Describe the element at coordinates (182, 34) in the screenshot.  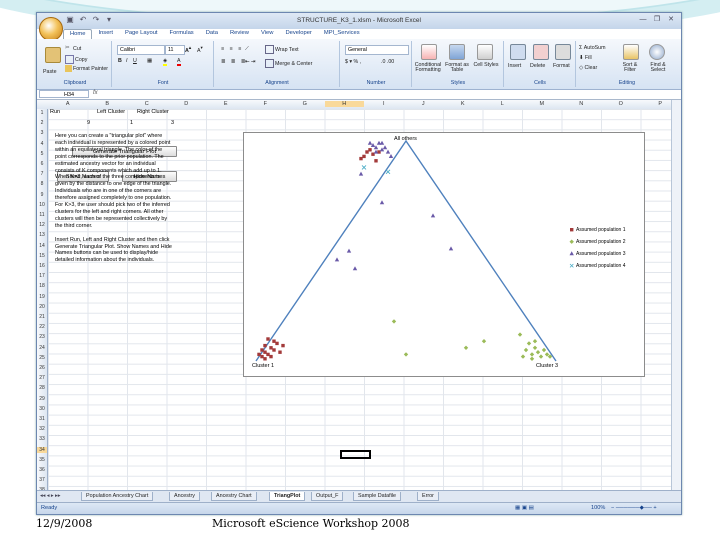
I see `tab-formulas: Formulas` at that location.